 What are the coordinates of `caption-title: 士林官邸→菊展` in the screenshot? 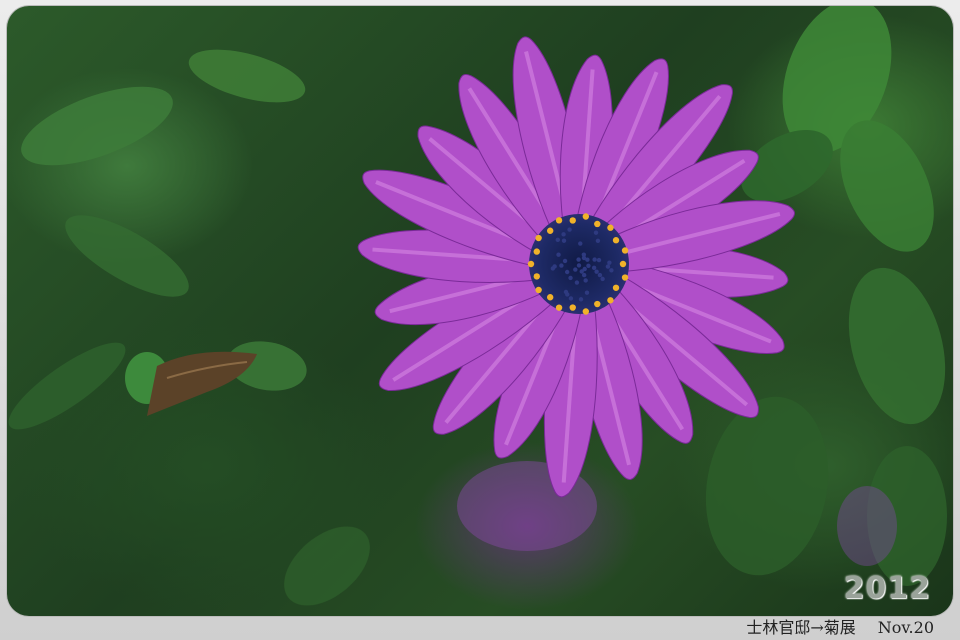 It's located at (800, 627).